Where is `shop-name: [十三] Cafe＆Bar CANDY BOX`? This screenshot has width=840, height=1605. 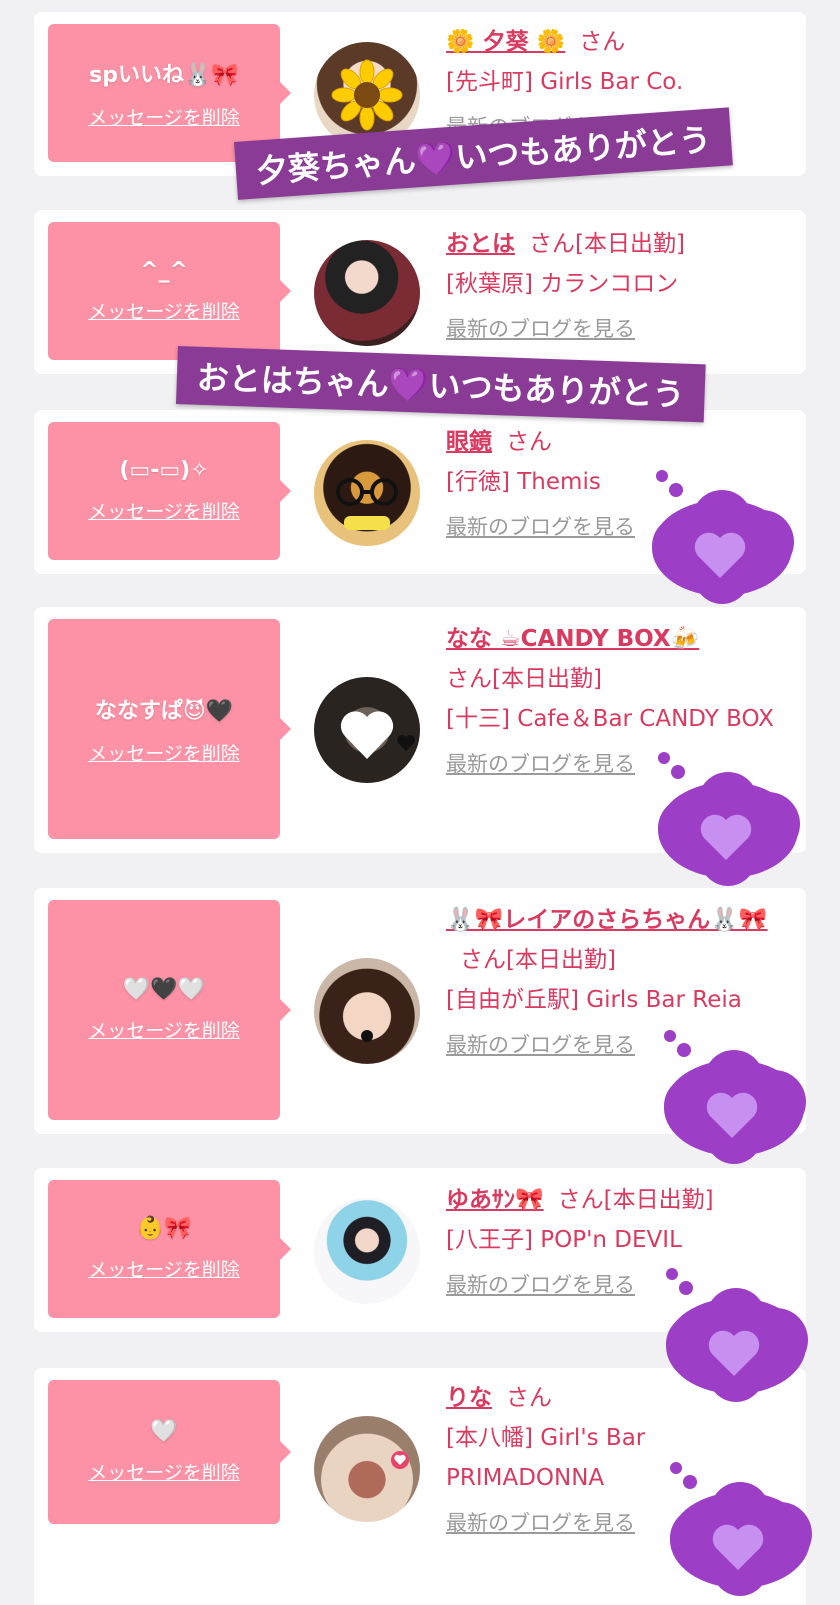 shop-name: [十三] Cafe＆Bar CANDY BOX is located at coordinates (610, 719).